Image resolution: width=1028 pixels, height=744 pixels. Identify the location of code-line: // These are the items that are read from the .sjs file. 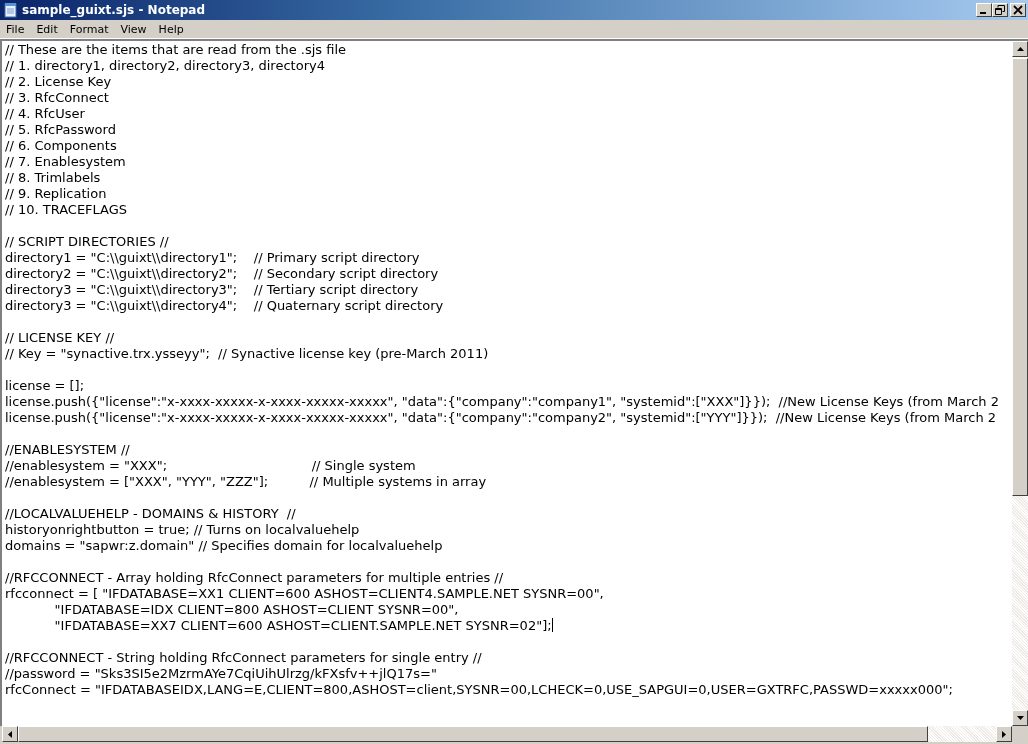
(176, 50).